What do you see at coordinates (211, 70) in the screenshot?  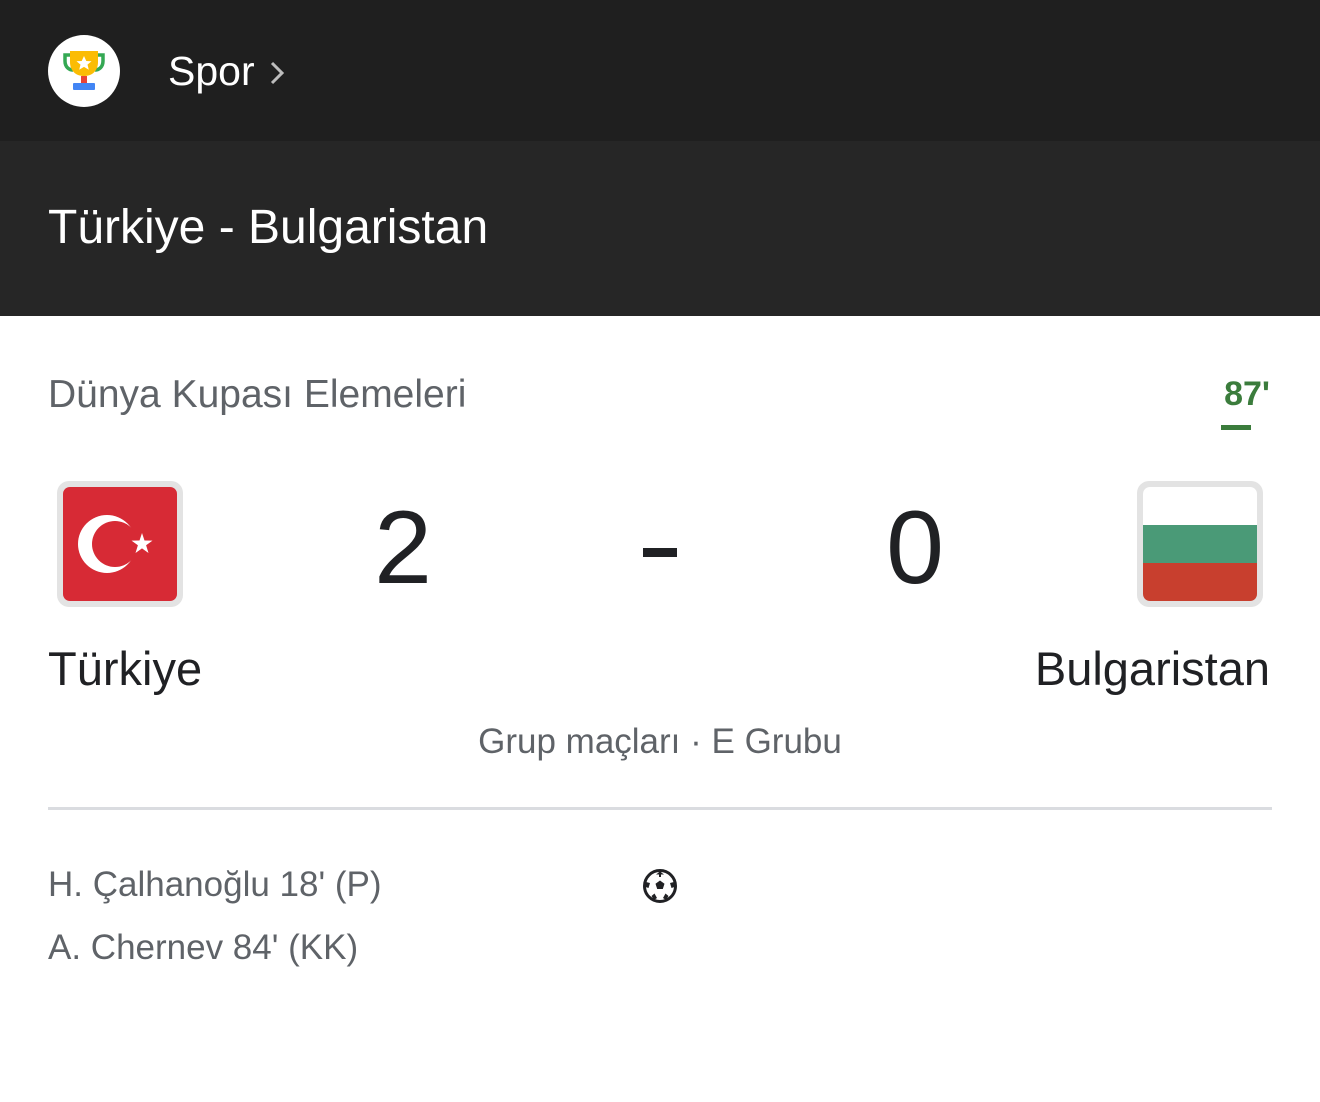 I see `breadcrumb-label: Spor` at bounding box center [211, 70].